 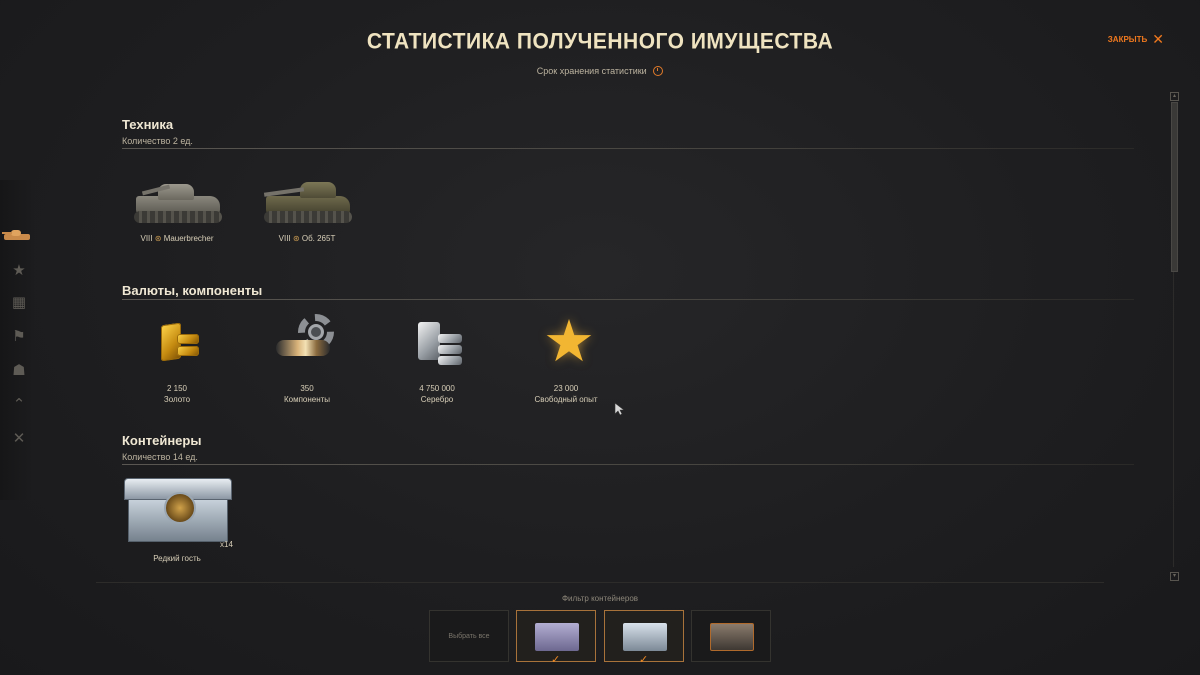 I want to click on close-icon: ✕, so click(x=1158, y=39).